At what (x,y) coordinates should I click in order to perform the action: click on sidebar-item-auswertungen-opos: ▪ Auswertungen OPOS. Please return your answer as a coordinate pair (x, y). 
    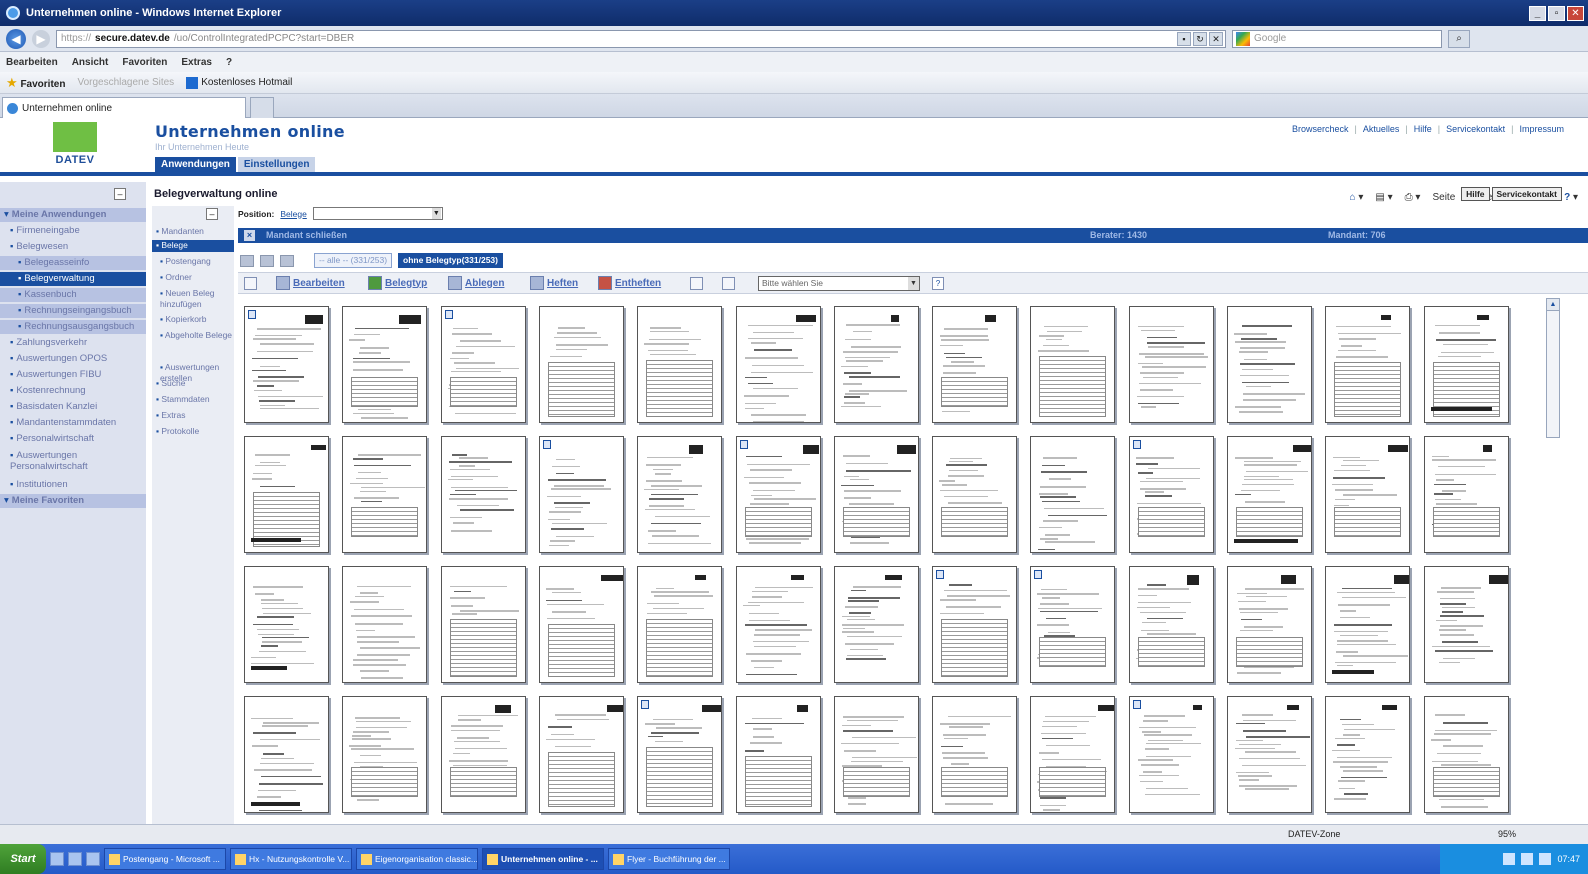
    Looking at the image, I should click on (73, 359).